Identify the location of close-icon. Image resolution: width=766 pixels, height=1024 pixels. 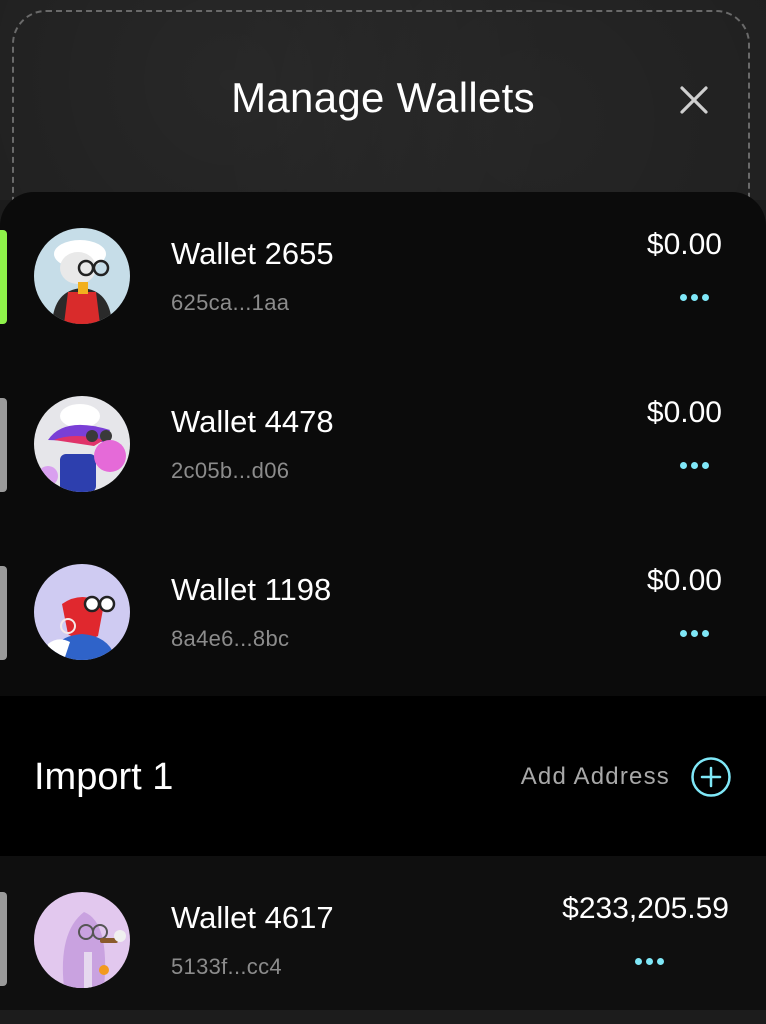
(694, 100).